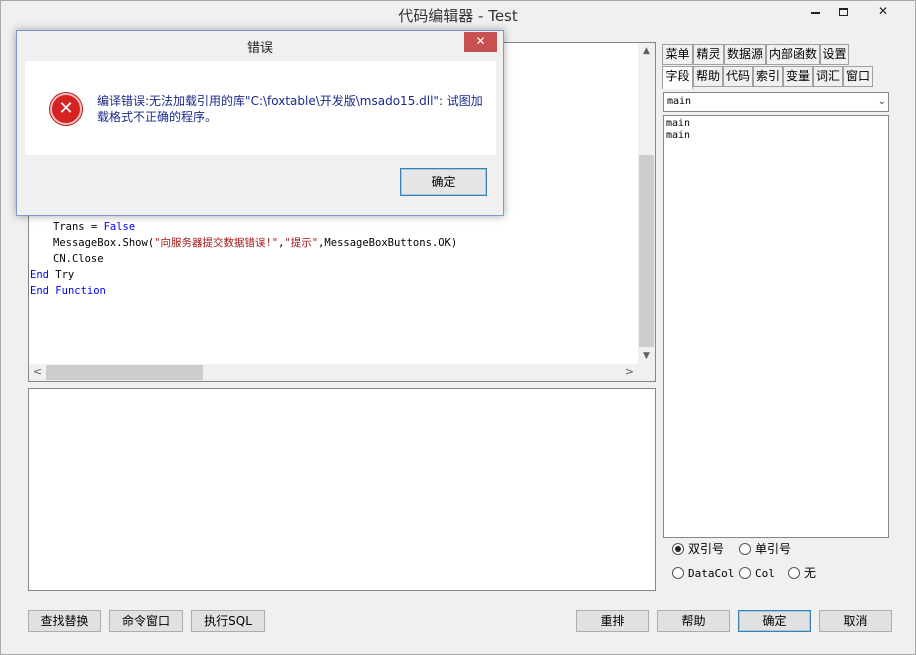 The image size is (916, 655). I want to click on maximize-icon, so click(843, 11).